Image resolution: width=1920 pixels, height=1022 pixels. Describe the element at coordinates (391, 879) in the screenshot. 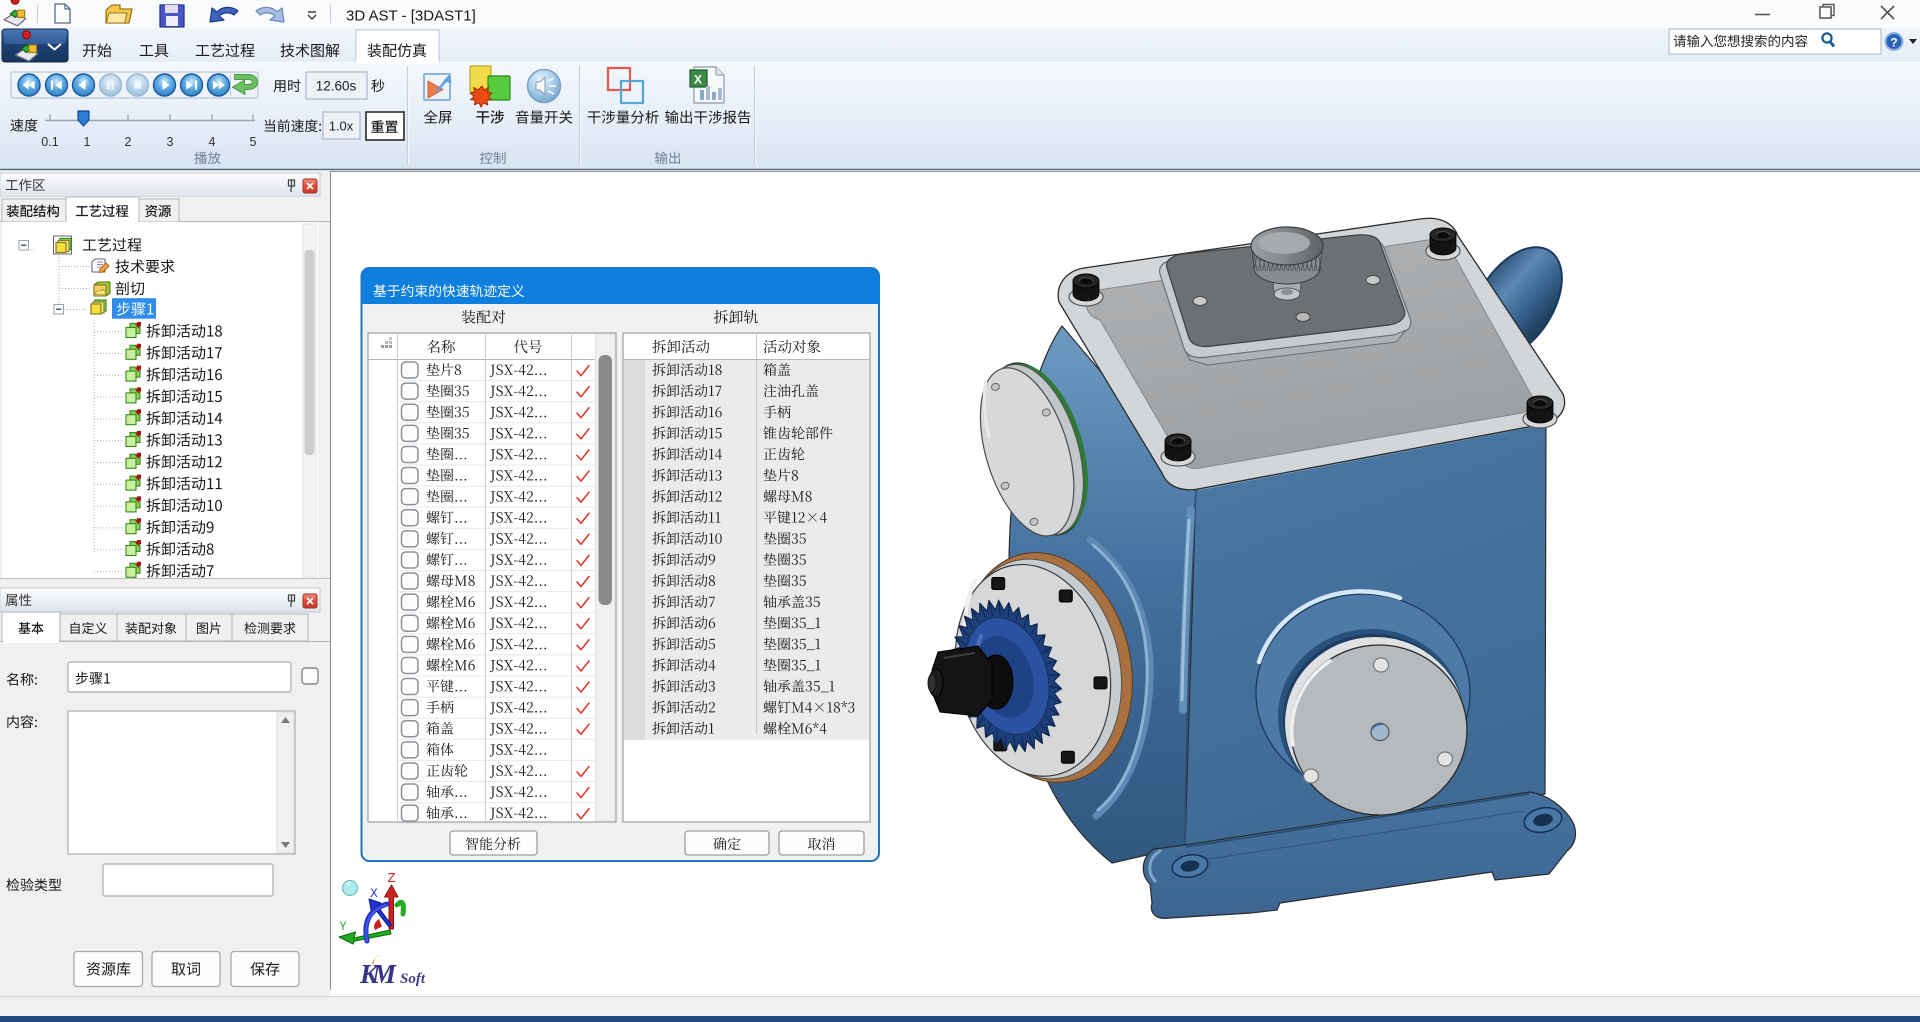

I see `svg-text: Z` at that location.